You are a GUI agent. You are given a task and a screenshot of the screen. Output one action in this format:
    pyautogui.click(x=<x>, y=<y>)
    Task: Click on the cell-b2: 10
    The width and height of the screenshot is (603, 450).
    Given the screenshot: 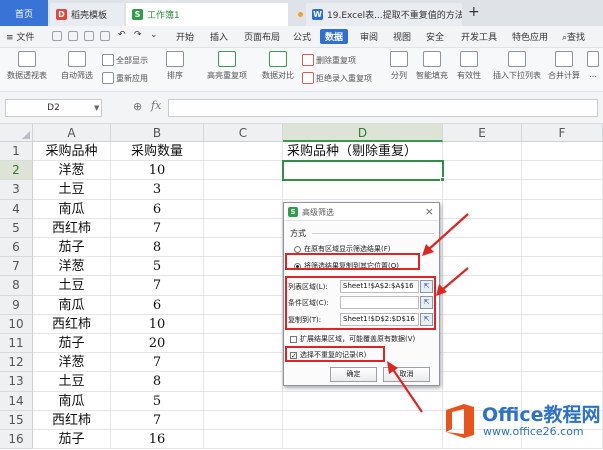 What is the action you would take?
    pyautogui.click(x=157, y=171)
    